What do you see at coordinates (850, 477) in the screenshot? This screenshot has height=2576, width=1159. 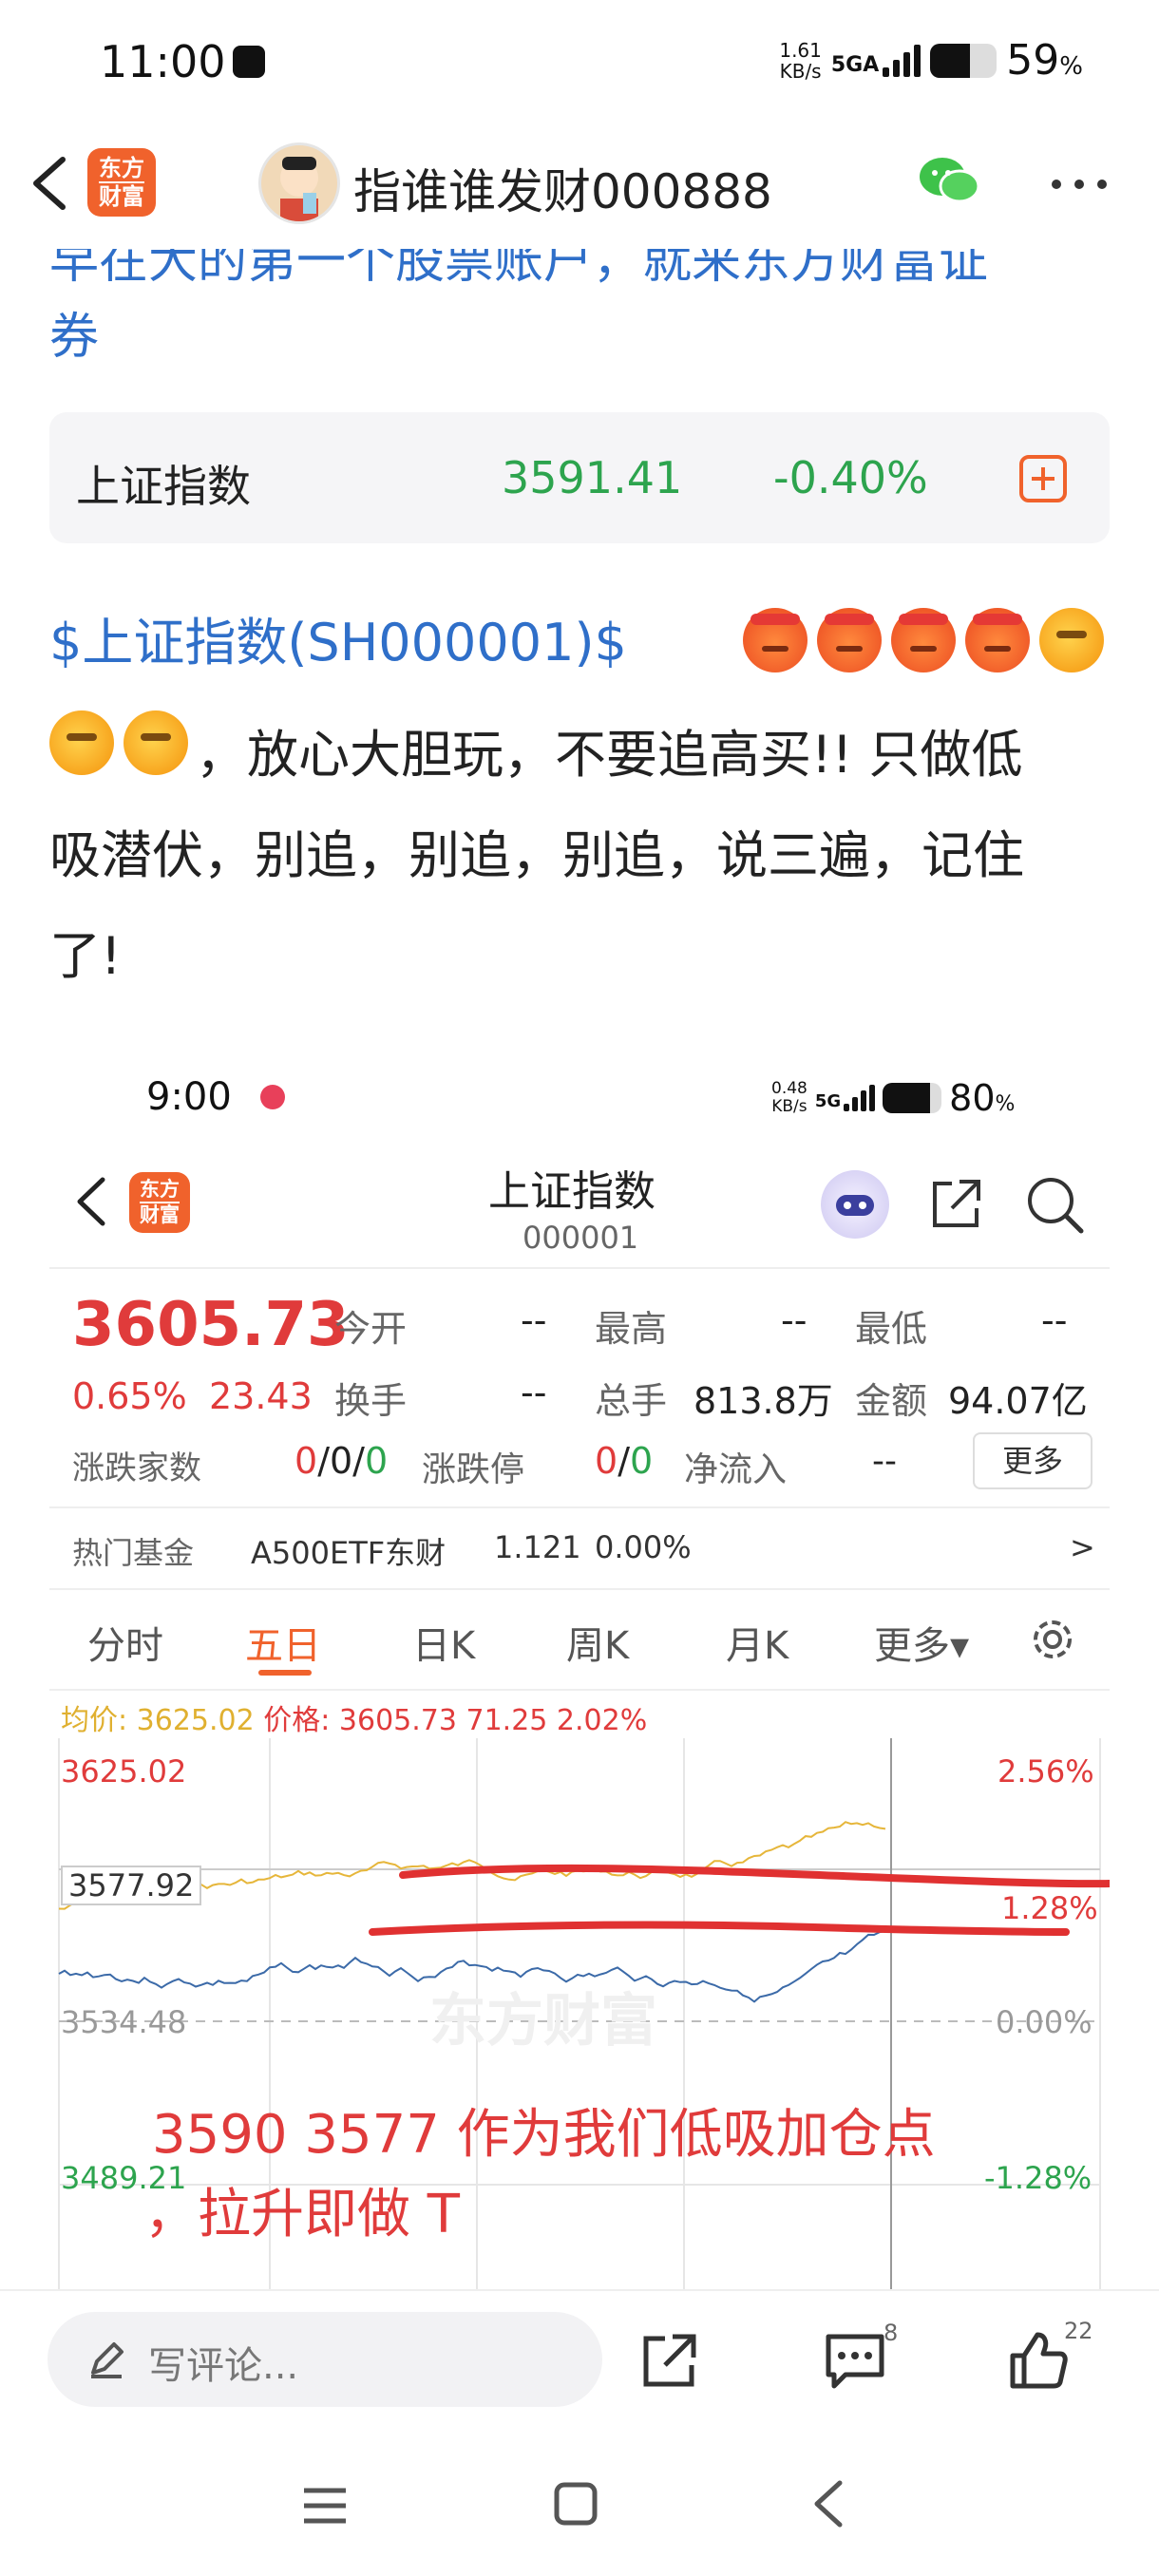 I see `index-change: -0.40%` at bounding box center [850, 477].